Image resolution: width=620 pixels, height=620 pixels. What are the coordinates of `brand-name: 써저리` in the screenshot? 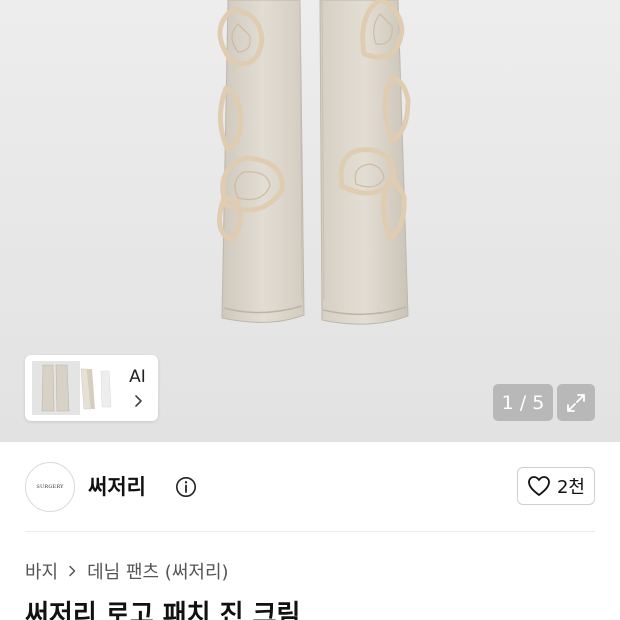 It's located at (117, 487).